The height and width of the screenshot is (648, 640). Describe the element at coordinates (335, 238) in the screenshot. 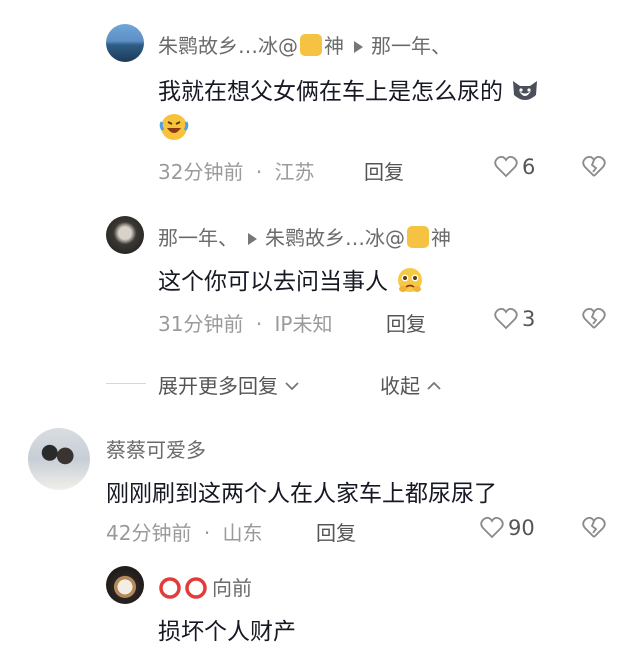

I see `reply-to-user: 朱鹮故乡…冰@` at that location.